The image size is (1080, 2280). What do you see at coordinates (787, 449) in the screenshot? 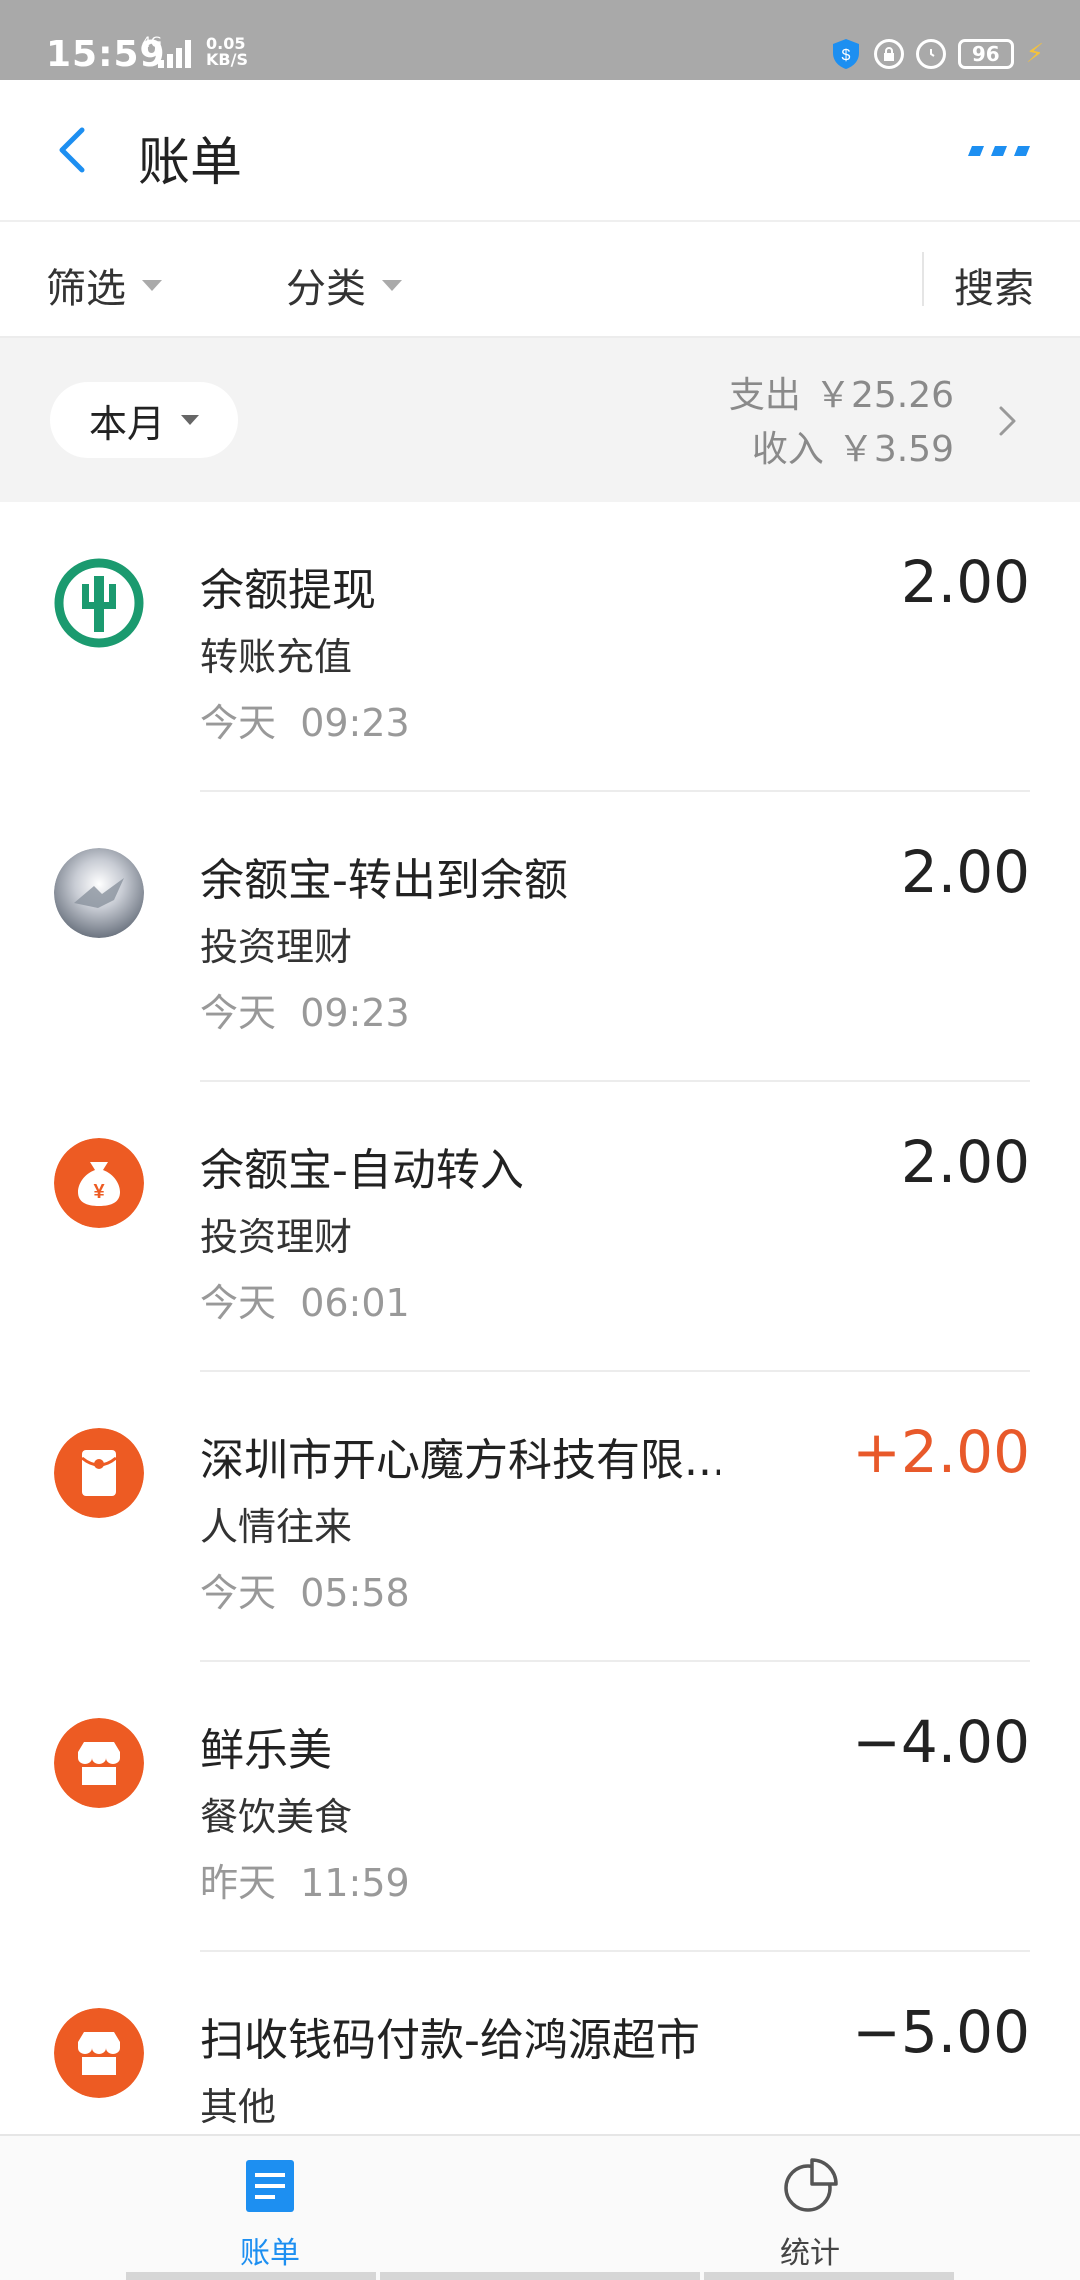
I see `income-label: 收入` at bounding box center [787, 449].